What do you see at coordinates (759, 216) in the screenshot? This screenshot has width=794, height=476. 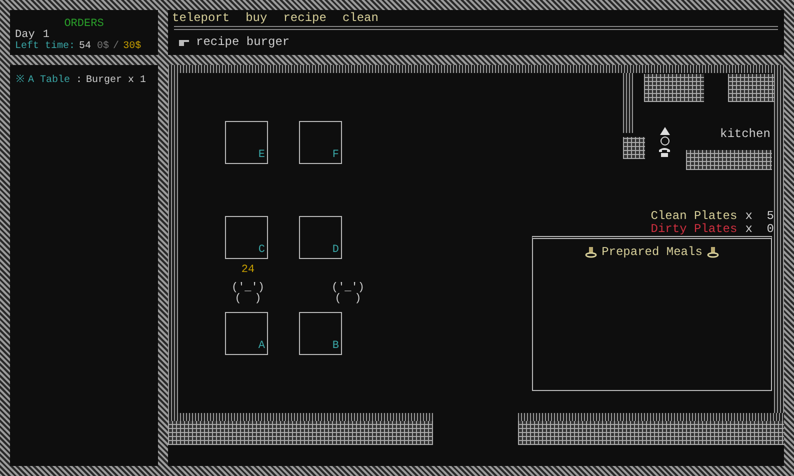 I see `plates-count: x 5` at bounding box center [759, 216].